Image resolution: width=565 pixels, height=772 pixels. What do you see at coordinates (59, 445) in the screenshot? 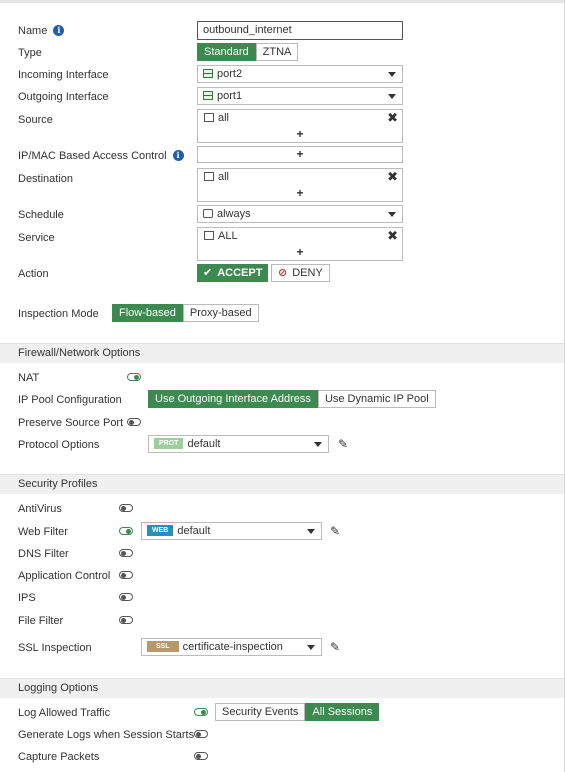
I see `protocol-options-label: Protocol Options` at bounding box center [59, 445].